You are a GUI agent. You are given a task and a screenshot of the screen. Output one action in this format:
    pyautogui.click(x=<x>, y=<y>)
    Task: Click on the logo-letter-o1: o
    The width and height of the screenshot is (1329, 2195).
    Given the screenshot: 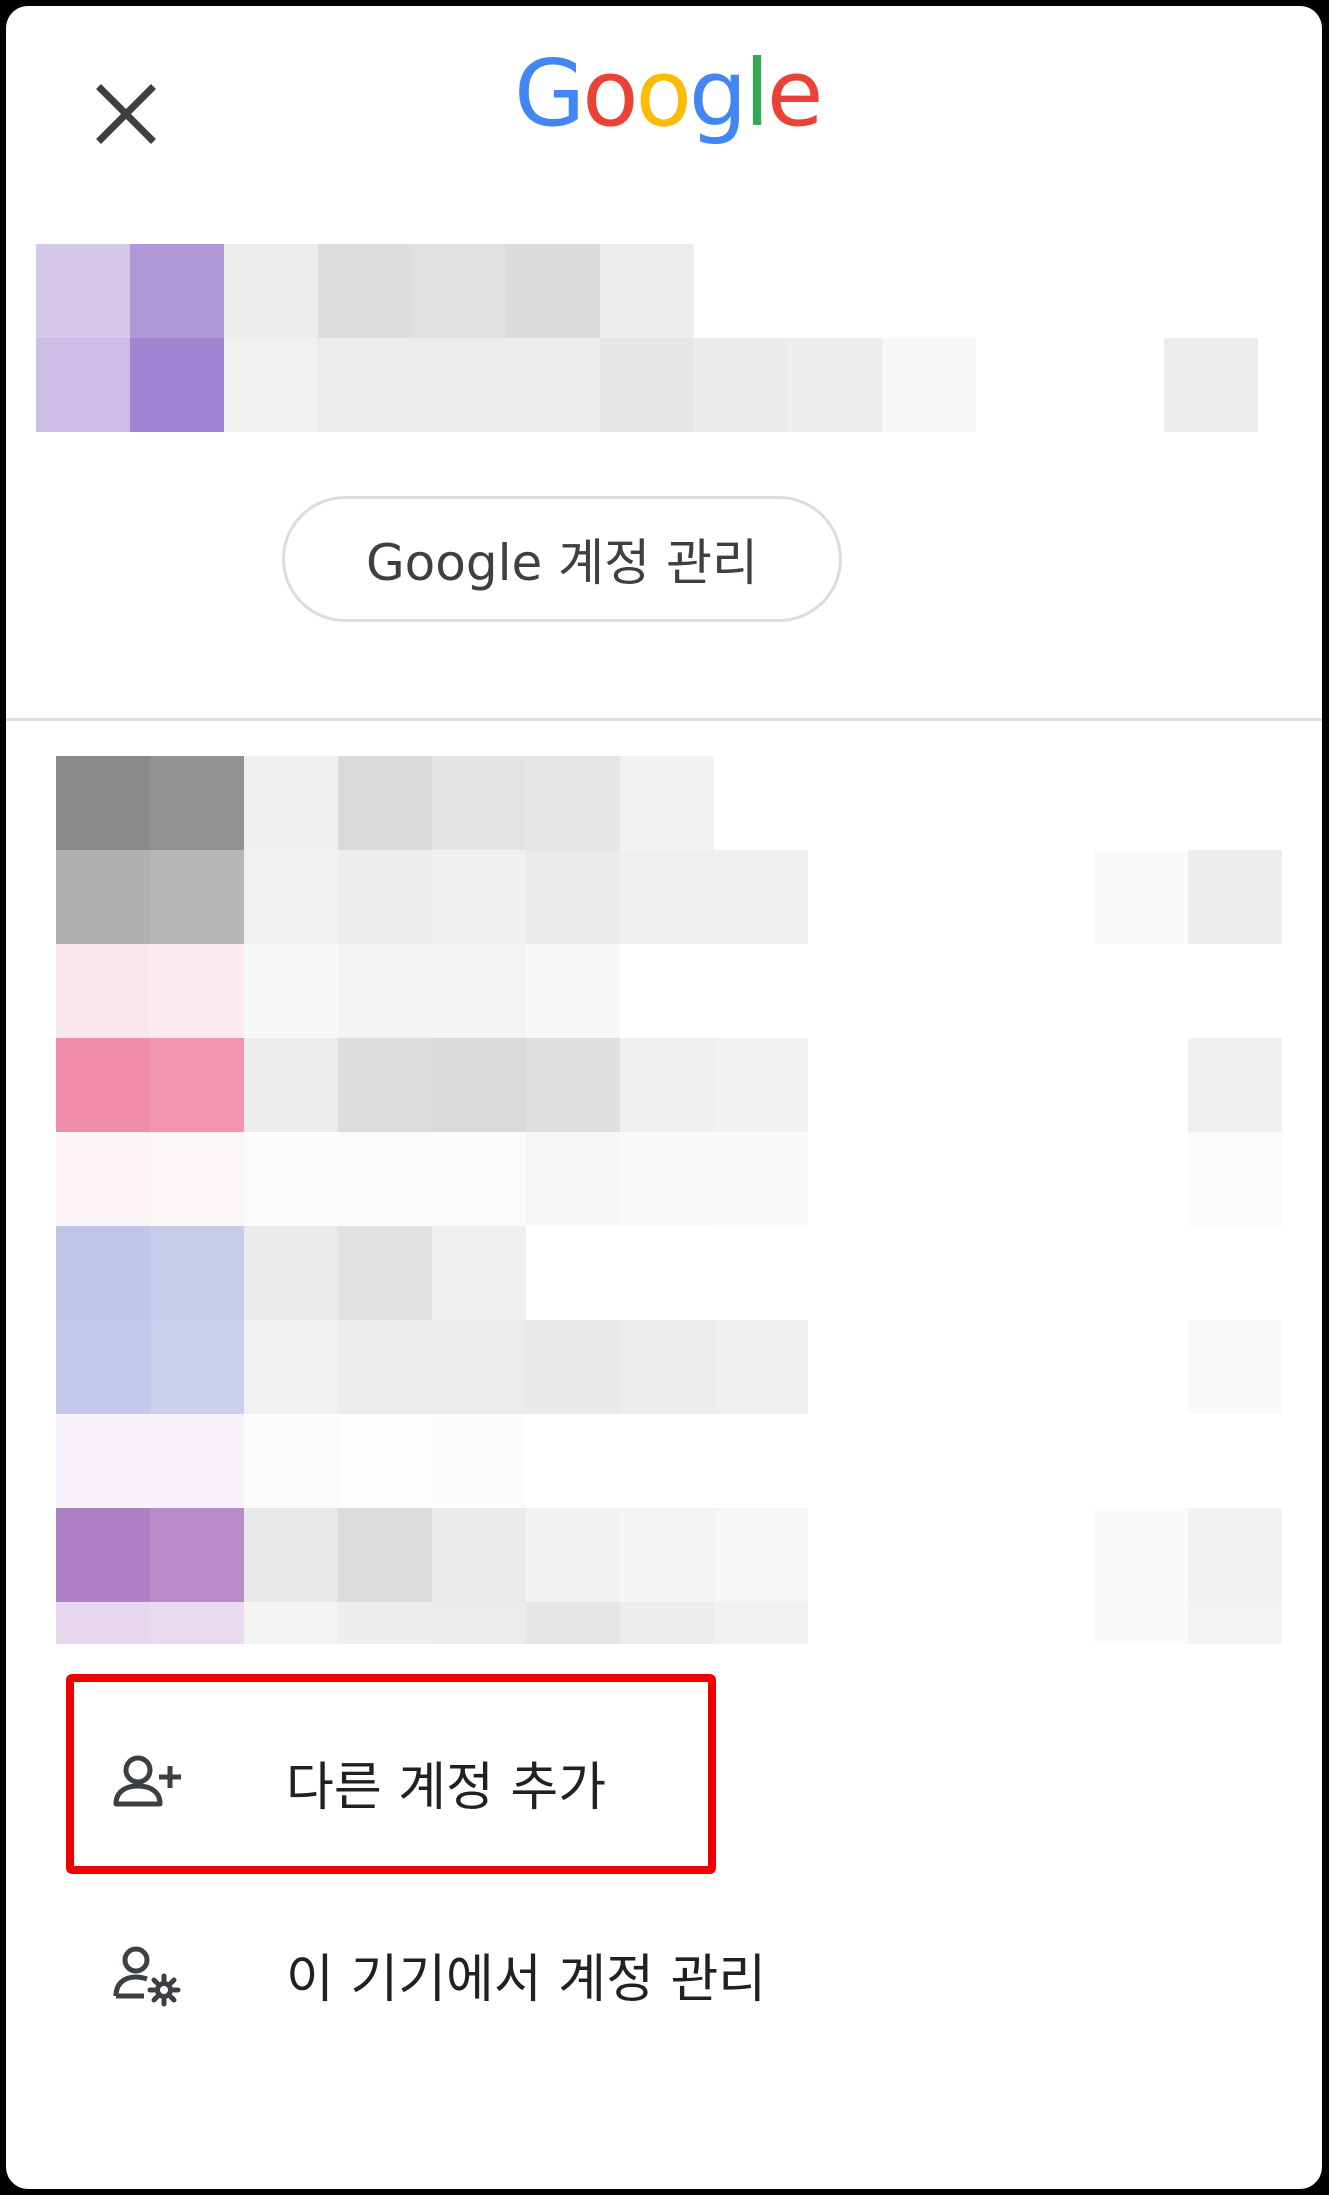 What is the action you would take?
    pyautogui.click(x=610, y=93)
    